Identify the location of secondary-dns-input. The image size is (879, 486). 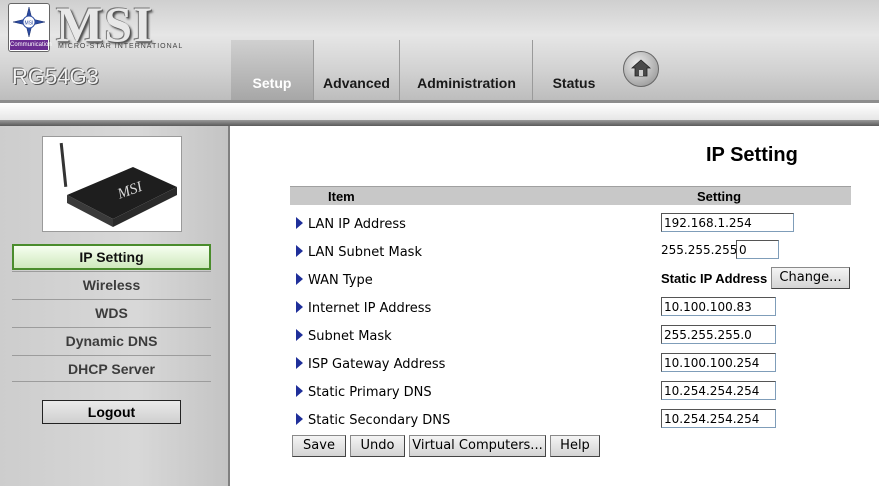
(718, 418).